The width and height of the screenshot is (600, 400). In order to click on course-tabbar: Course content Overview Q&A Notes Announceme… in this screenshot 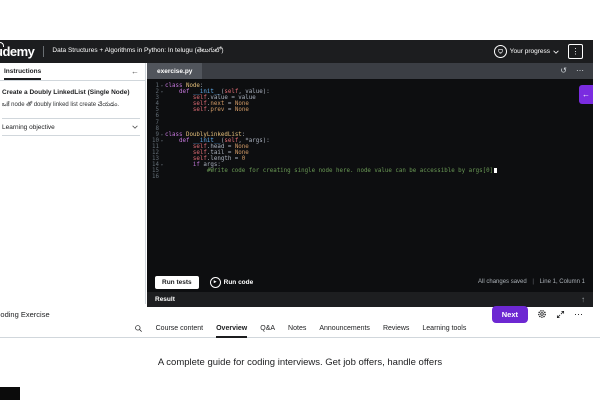, I will do `click(300, 328)`.